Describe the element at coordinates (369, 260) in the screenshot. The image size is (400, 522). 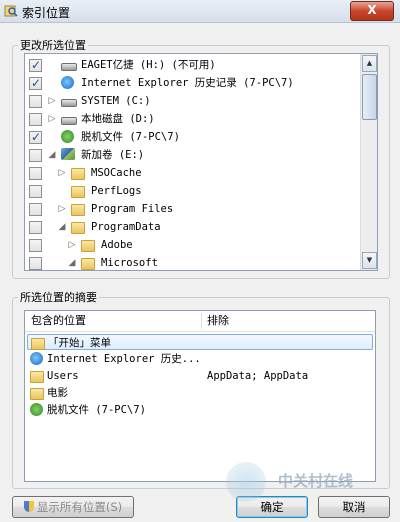
I see `scroll-down-icon: ▼` at that location.